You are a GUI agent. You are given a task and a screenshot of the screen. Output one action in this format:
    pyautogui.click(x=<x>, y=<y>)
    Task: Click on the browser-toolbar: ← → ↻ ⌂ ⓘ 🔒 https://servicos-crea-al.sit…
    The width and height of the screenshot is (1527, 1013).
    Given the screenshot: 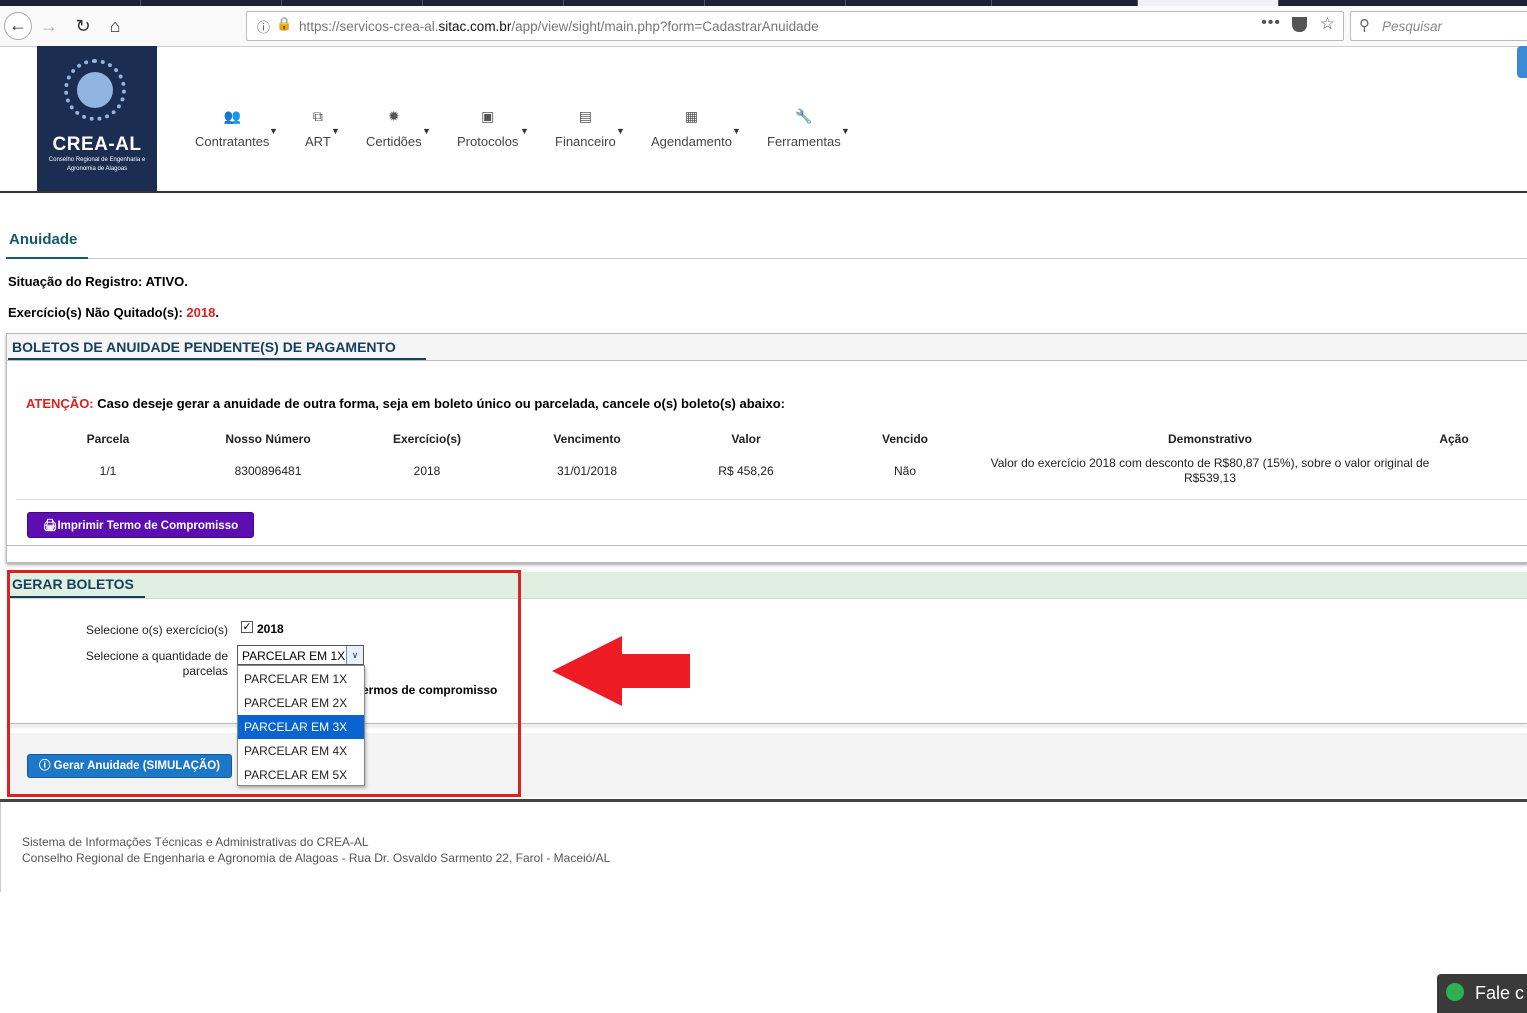 What is the action you would take?
    pyautogui.click(x=763, y=26)
    